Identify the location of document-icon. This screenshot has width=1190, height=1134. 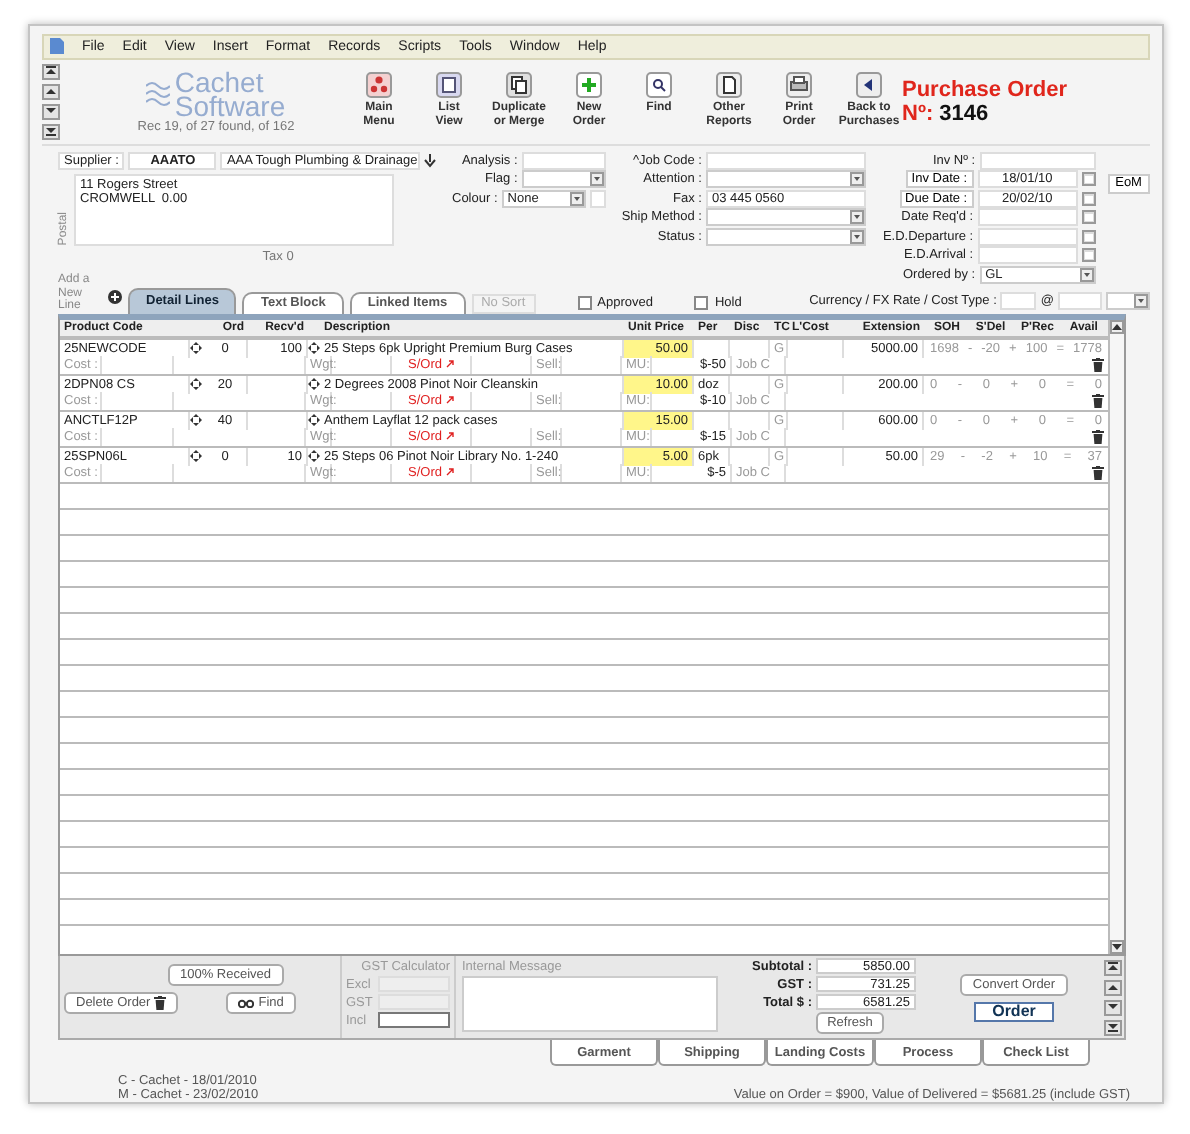
(729, 85).